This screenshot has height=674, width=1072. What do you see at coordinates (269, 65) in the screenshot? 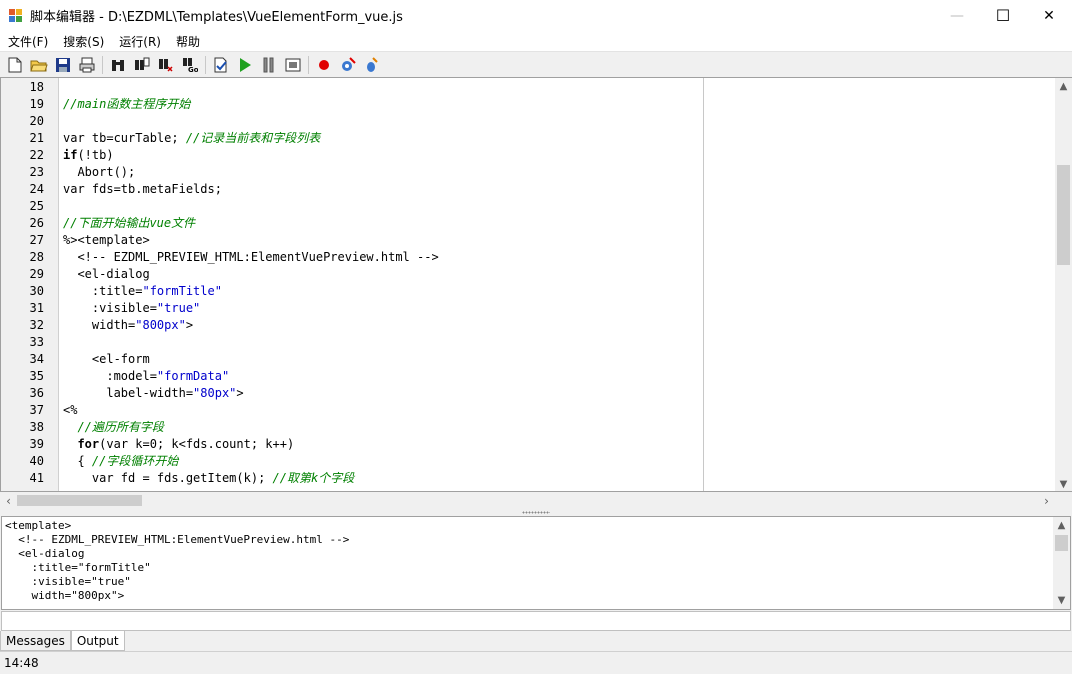
I see `pause-icon` at bounding box center [269, 65].